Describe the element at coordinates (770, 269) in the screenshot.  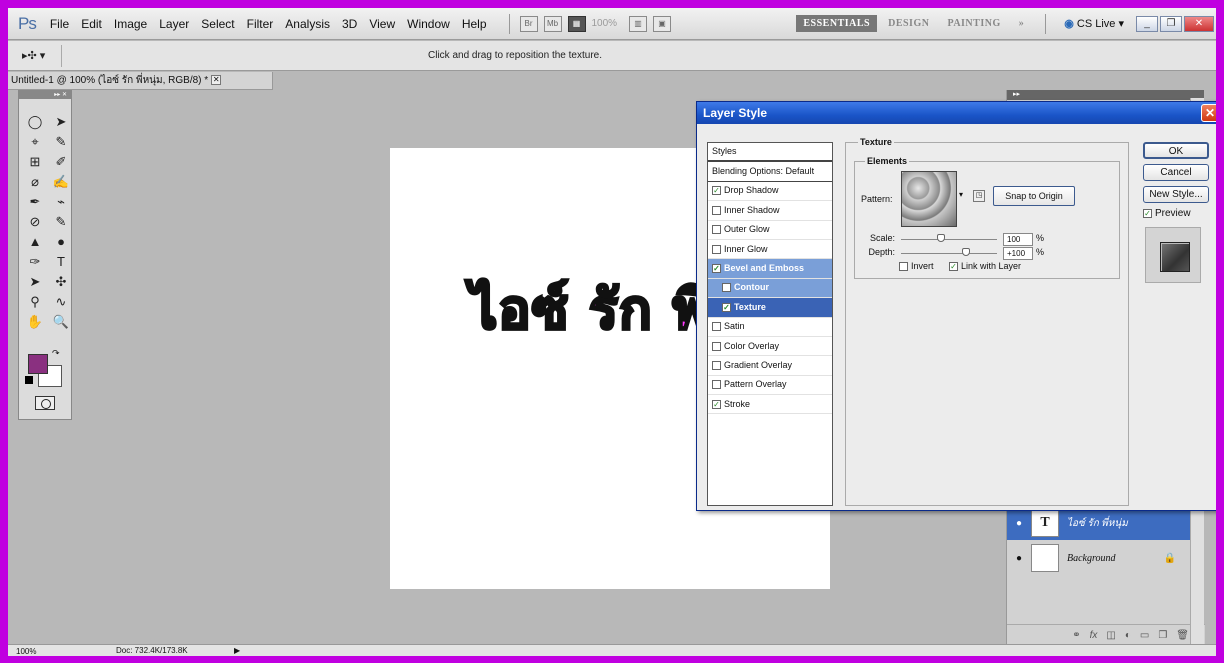
I see `style-bevel-and-emboss: ✓ Bevel and Emboss` at that location.